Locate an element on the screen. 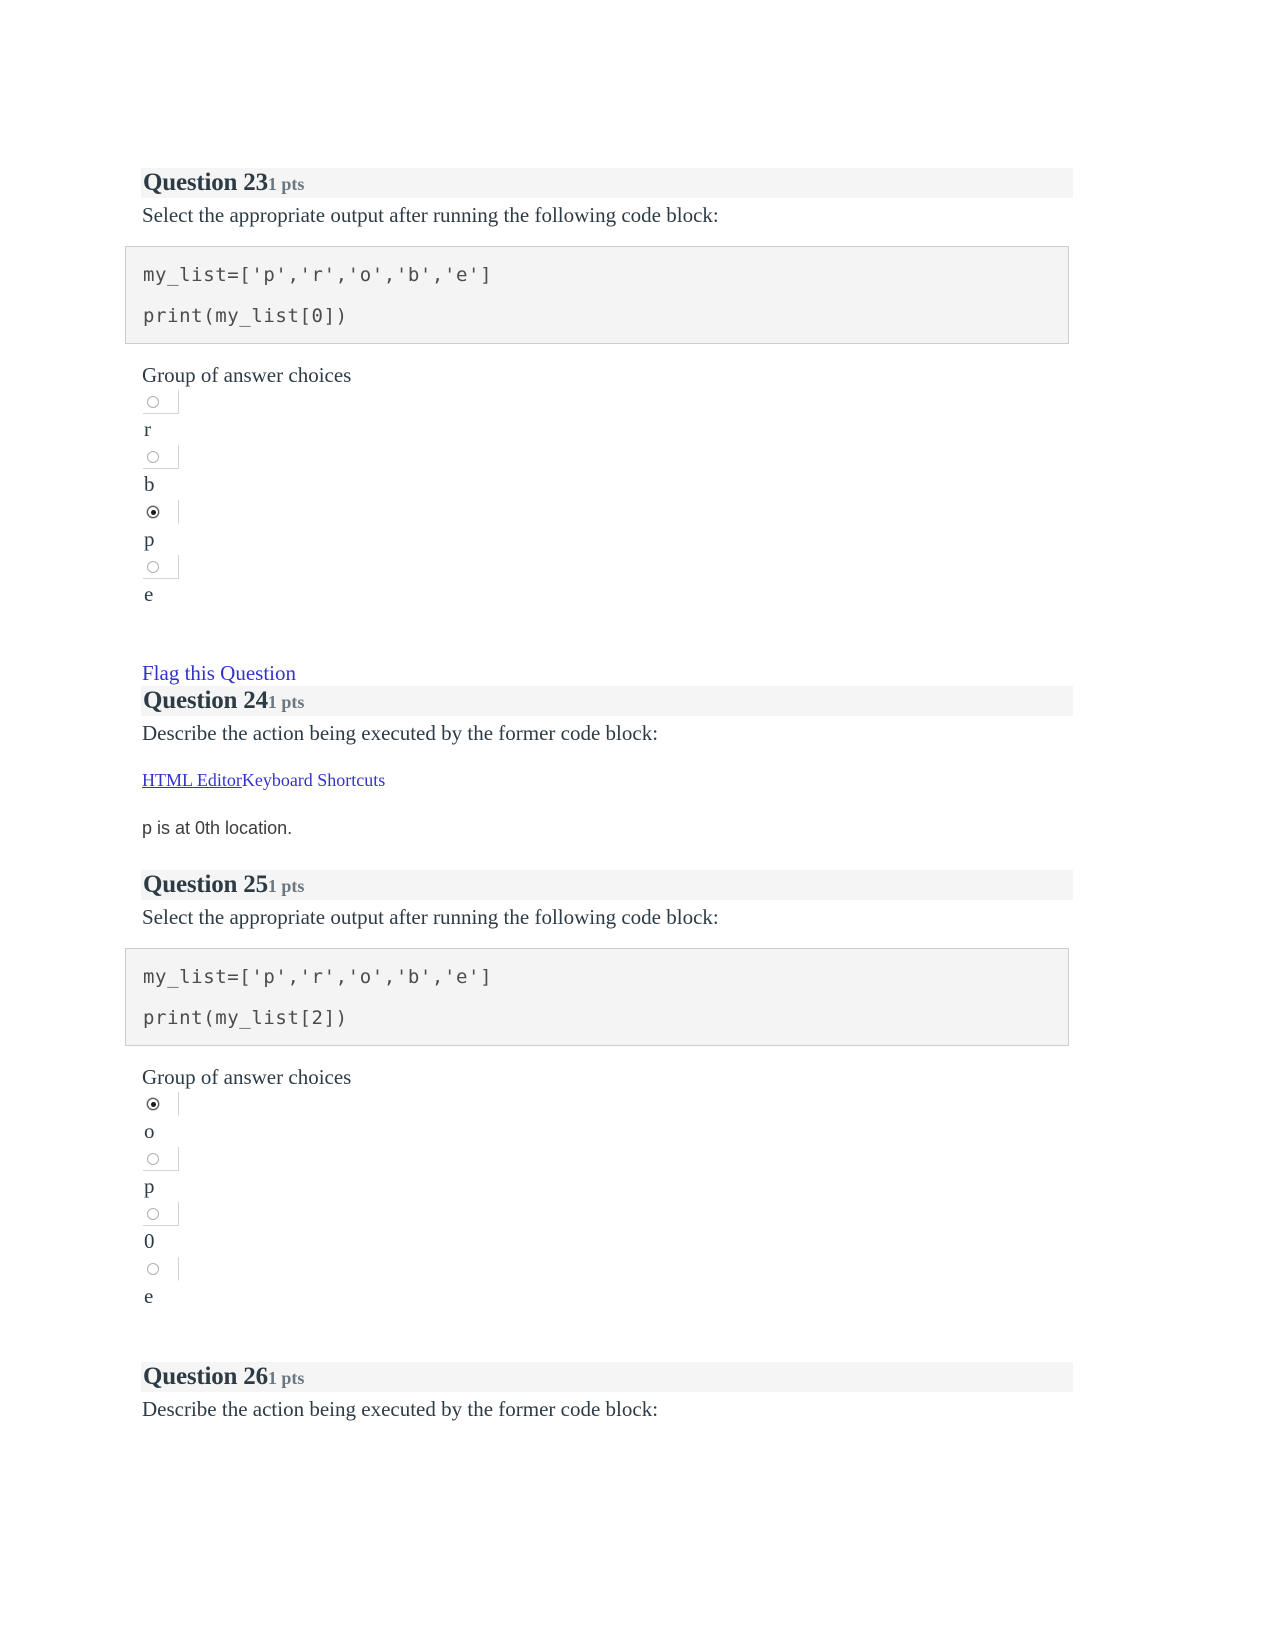 Image resolution: width=1275 pixels, height=1651 pixels. list-item: r is located at coordinates (607, 416).